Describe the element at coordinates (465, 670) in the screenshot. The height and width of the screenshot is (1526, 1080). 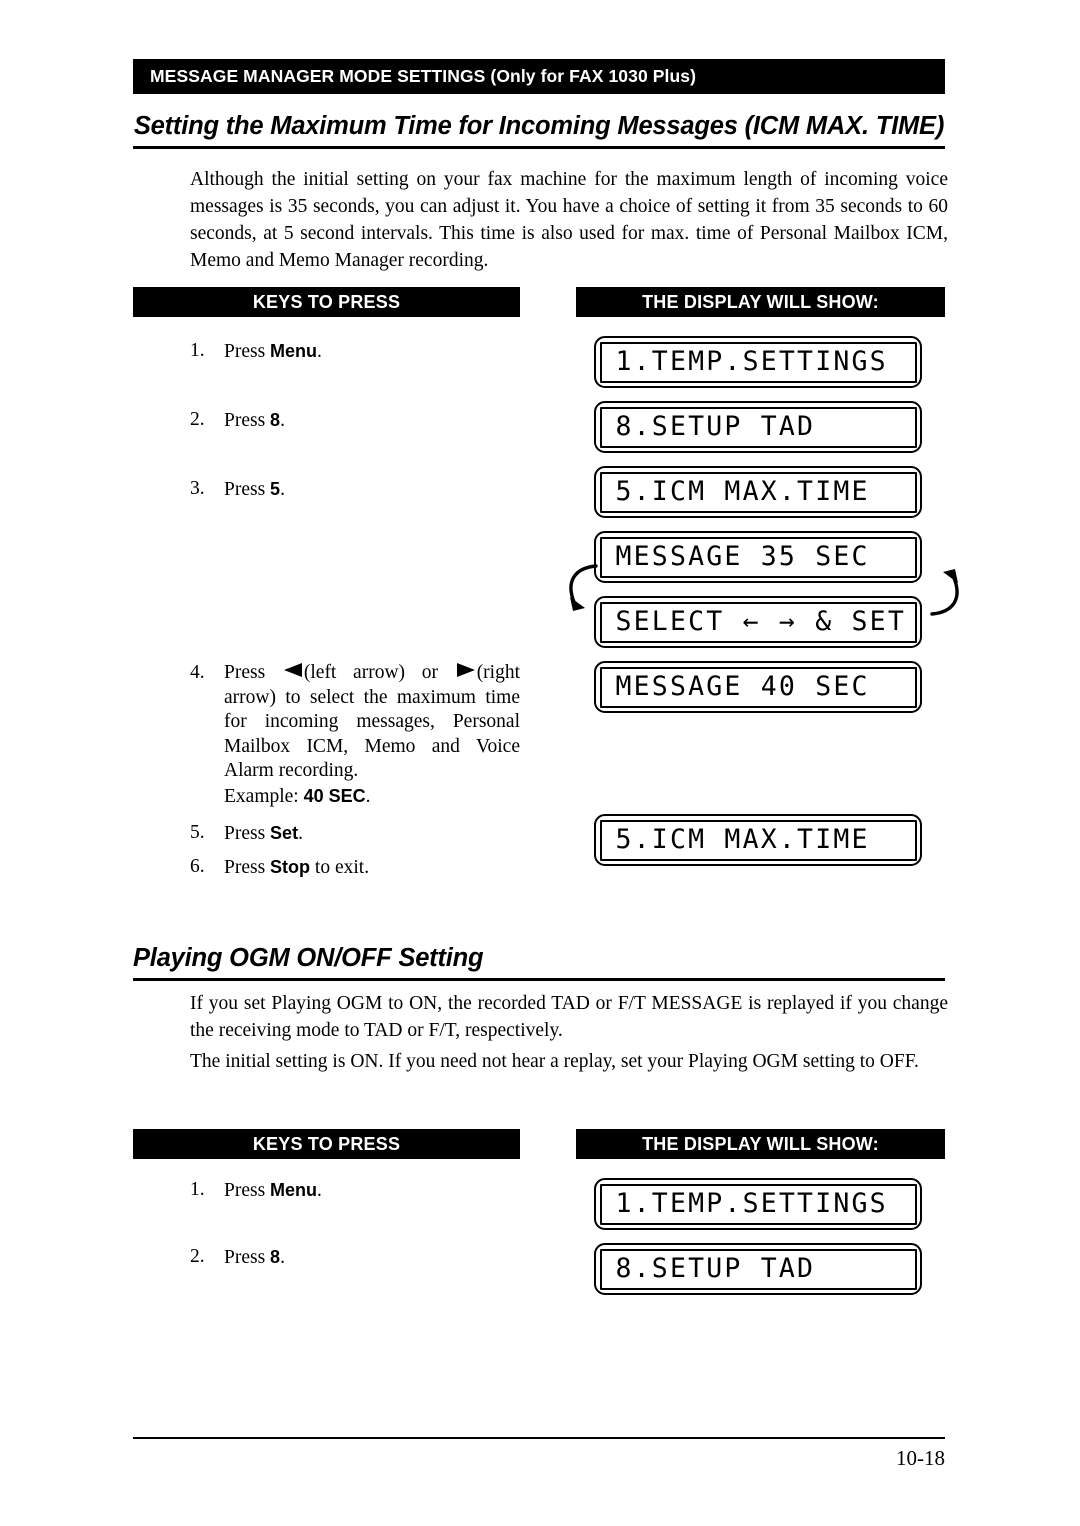
I see `right-arrow-icon` at that location.